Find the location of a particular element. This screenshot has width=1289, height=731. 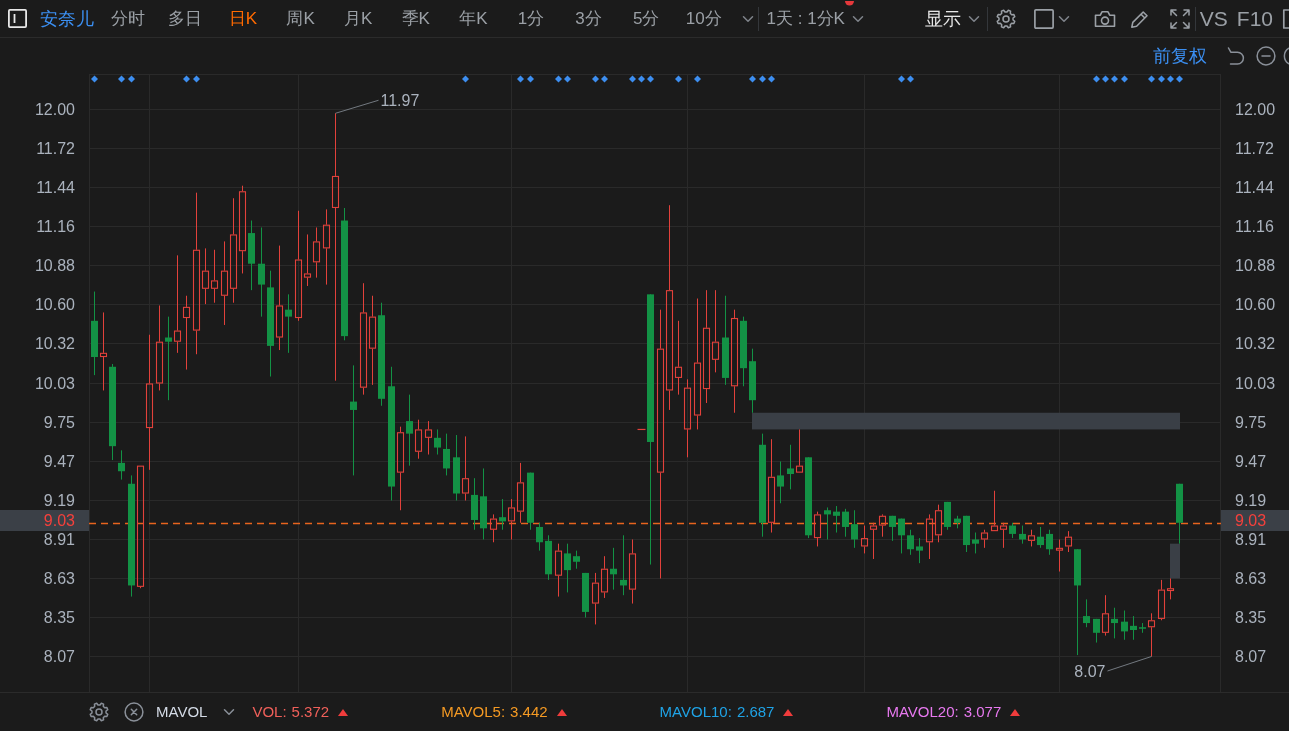

last-price-label: 9.03 is located at coordinates (1255, 520).